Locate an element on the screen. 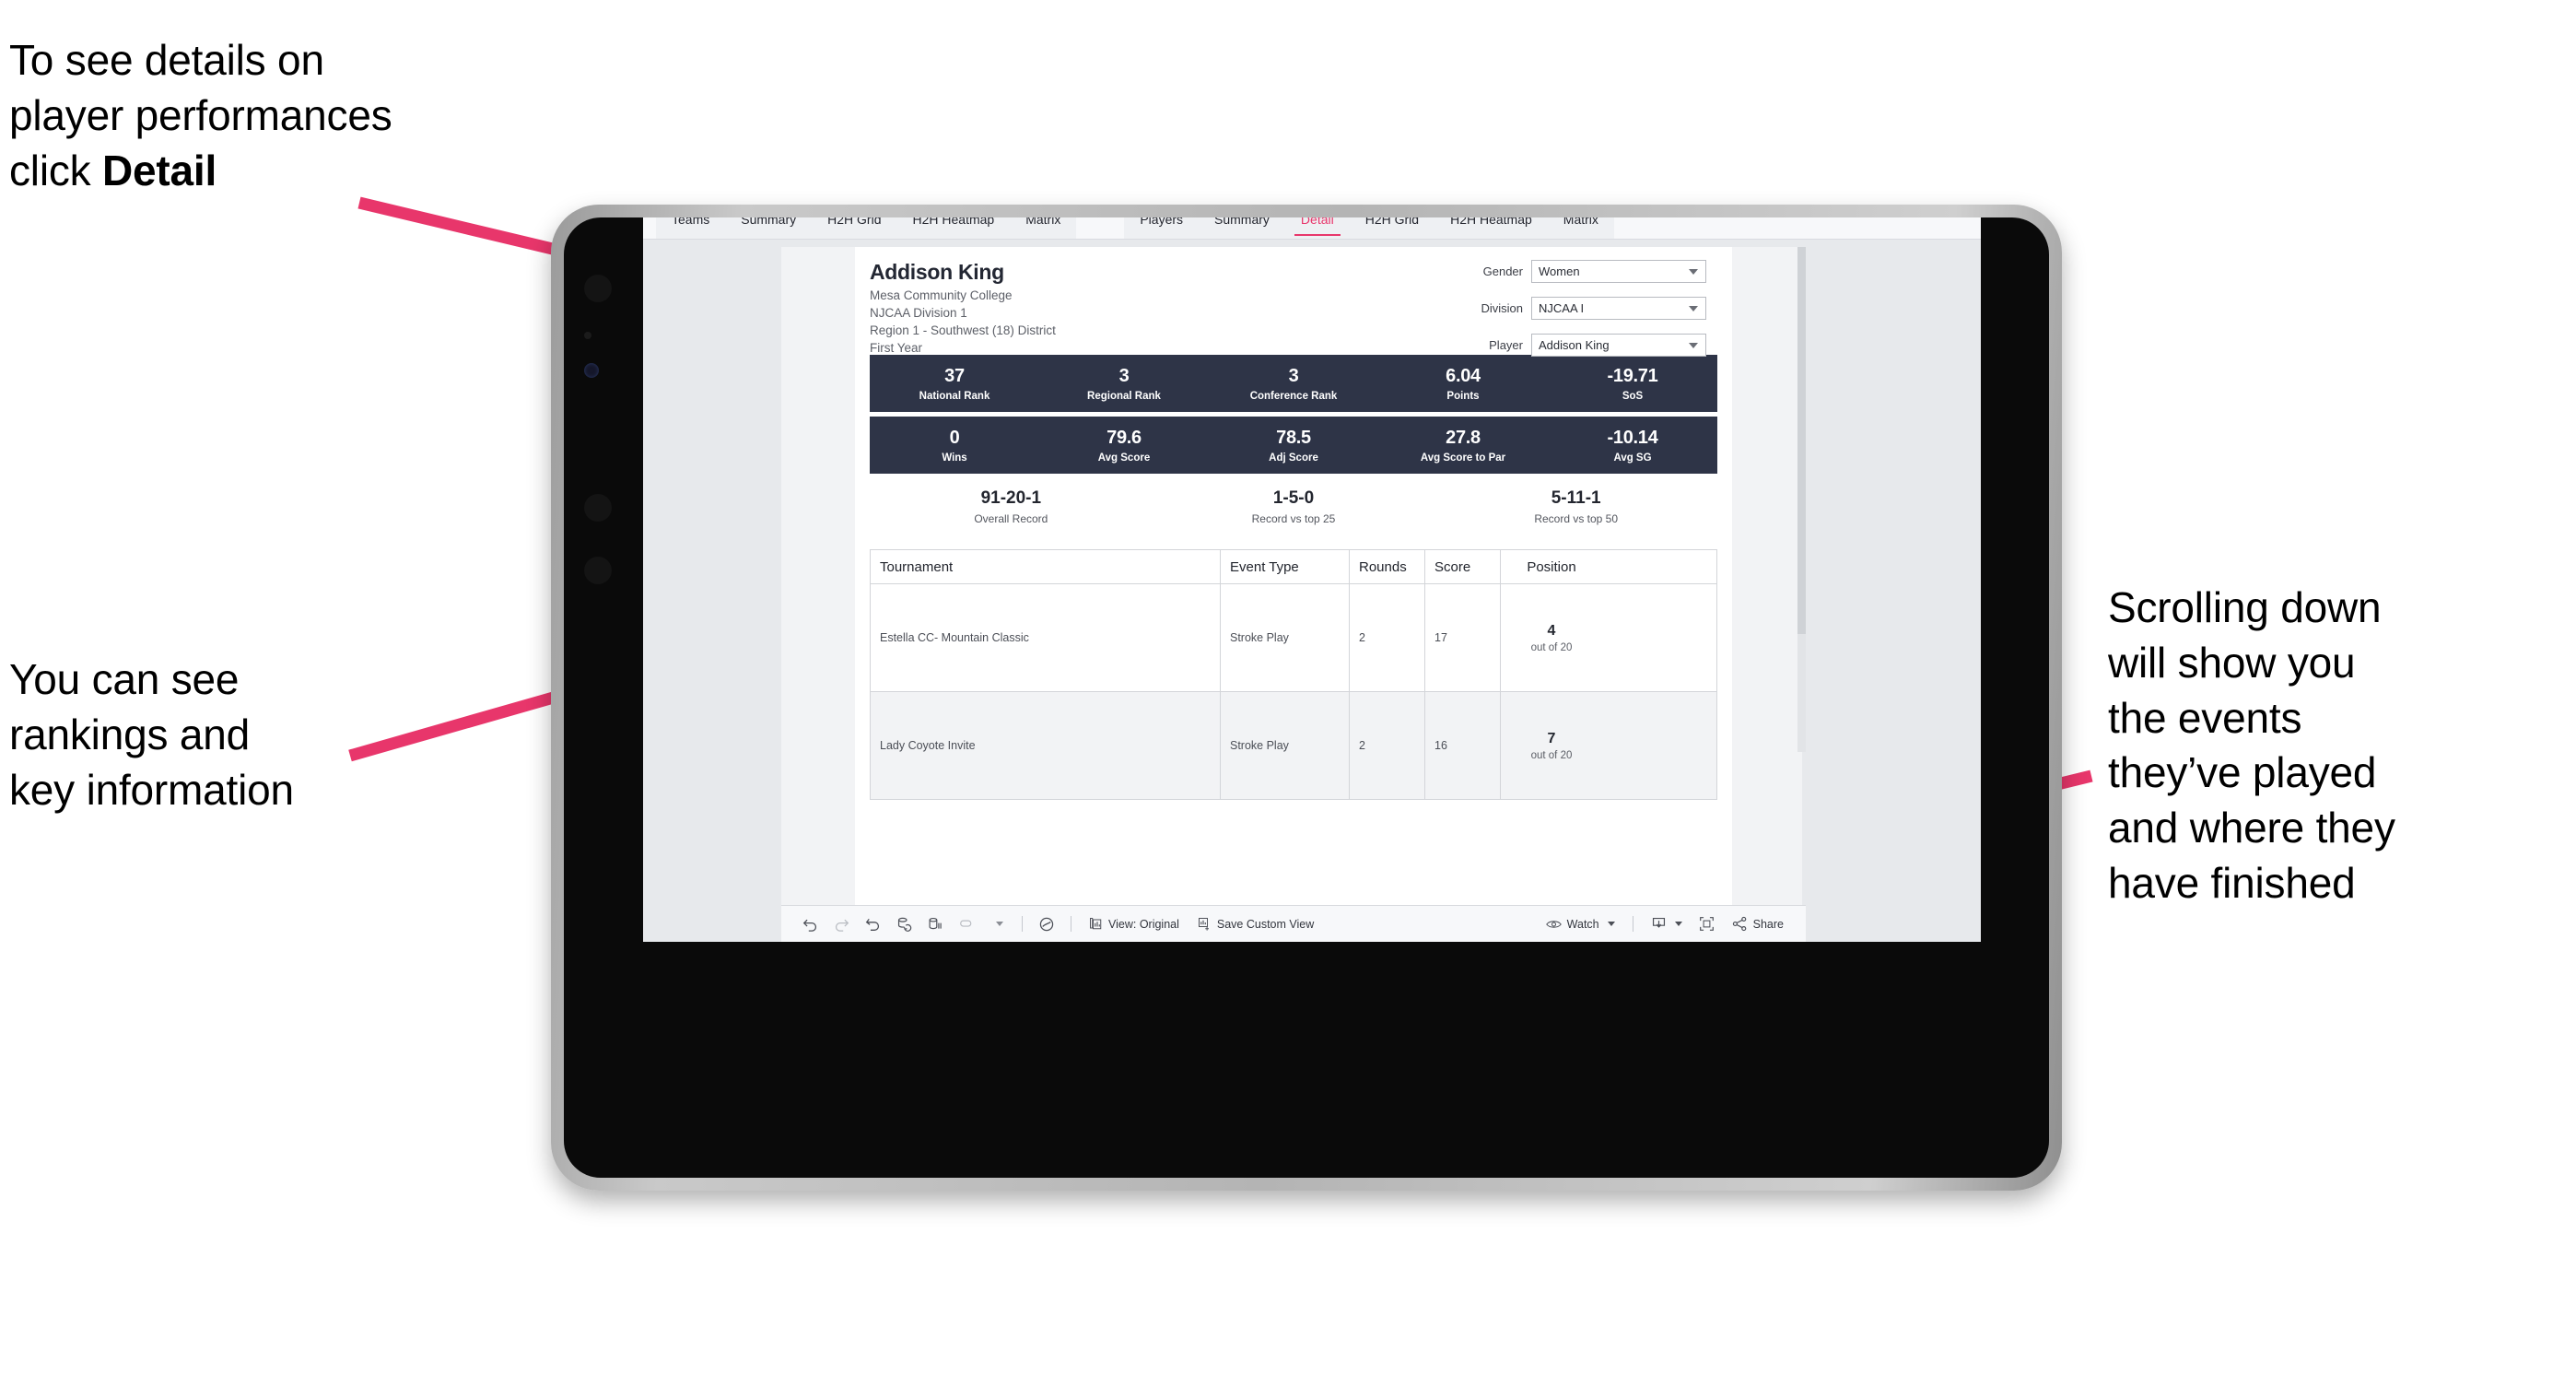 This screenshot has width=2576, height=1386. redo-icon is located at coordinates (841, 924).